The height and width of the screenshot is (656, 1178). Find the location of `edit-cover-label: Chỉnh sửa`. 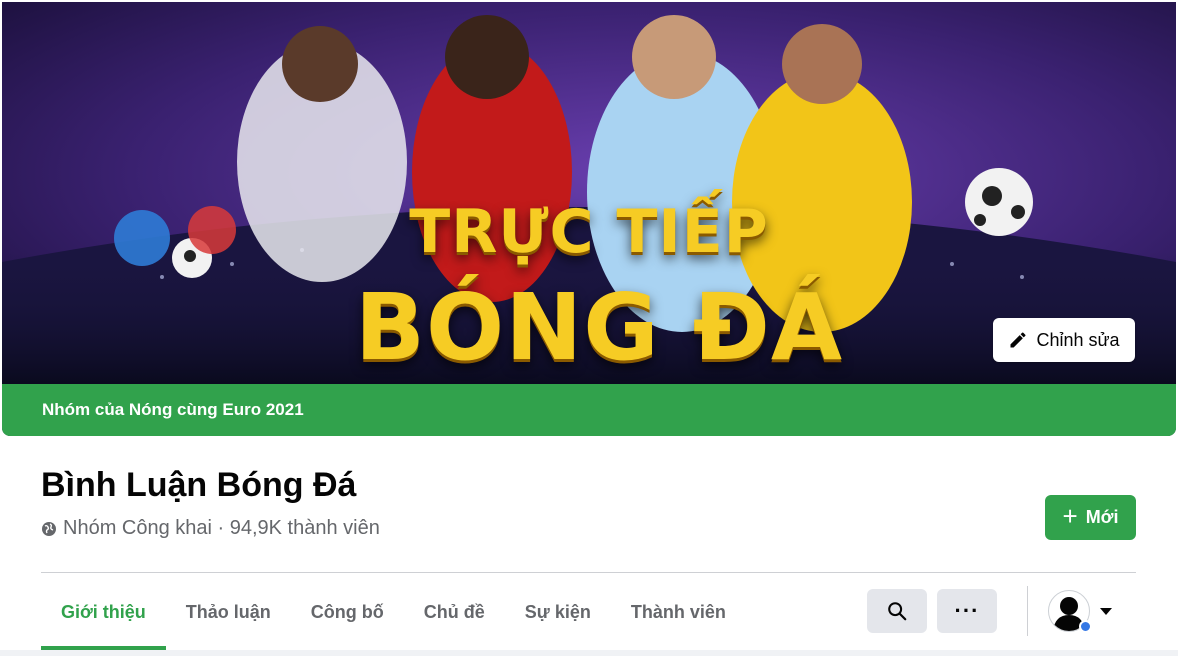

edit-cover-label: Chỉnh sửa is located at coordinates (1078, 339).